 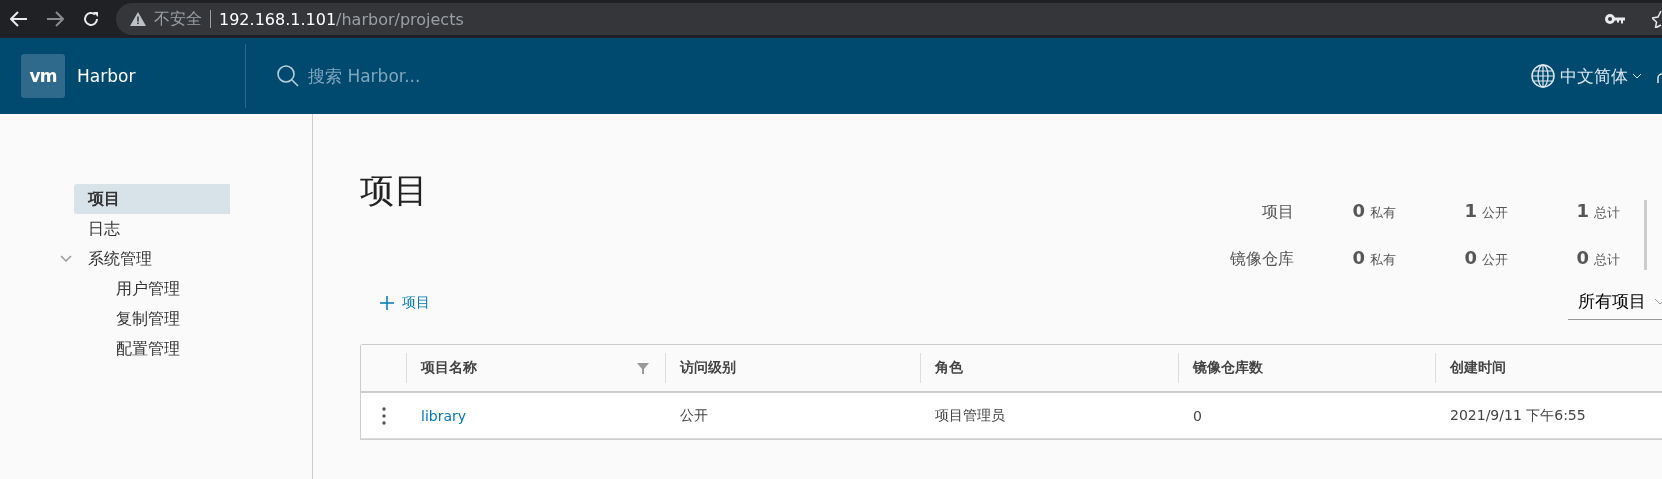 What do you see at coordinates (436, 416) in the screenshot?
I see `project-link: library` at bounding box center [436, 416].